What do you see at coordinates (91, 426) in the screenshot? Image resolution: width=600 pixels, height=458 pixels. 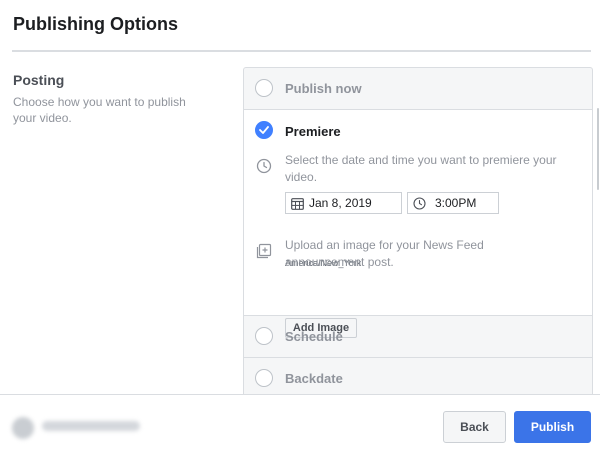 I see `account-name-blurred` at bounding box center [91, 426].